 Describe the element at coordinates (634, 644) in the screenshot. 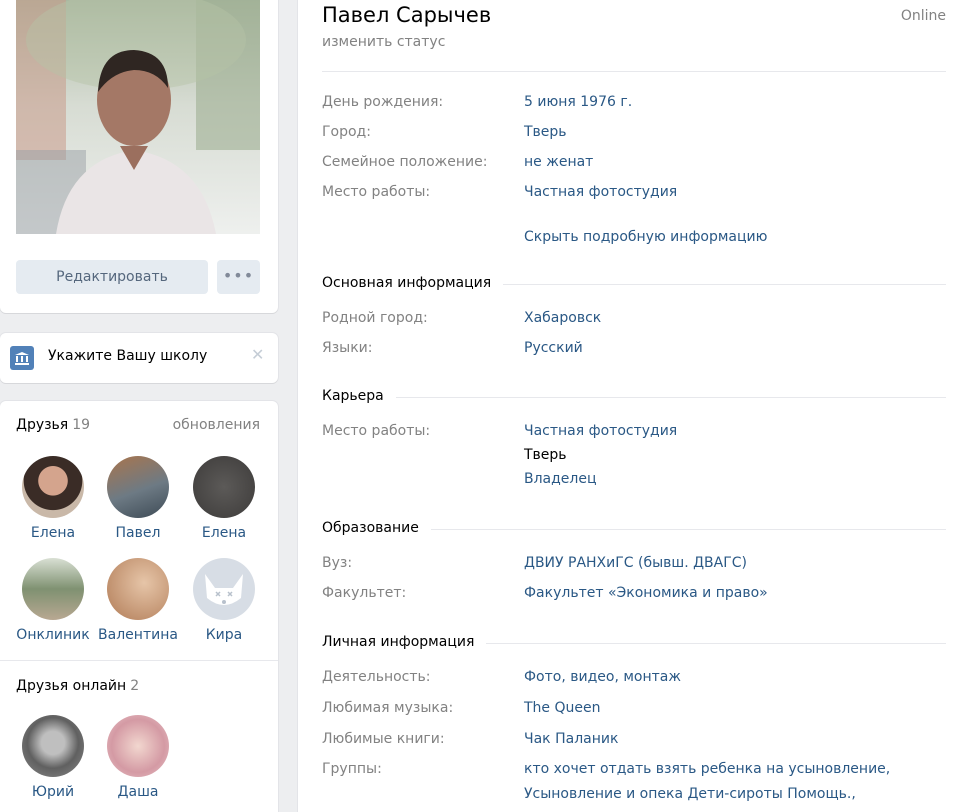

I see `section-personal: Личная информация` at that location.